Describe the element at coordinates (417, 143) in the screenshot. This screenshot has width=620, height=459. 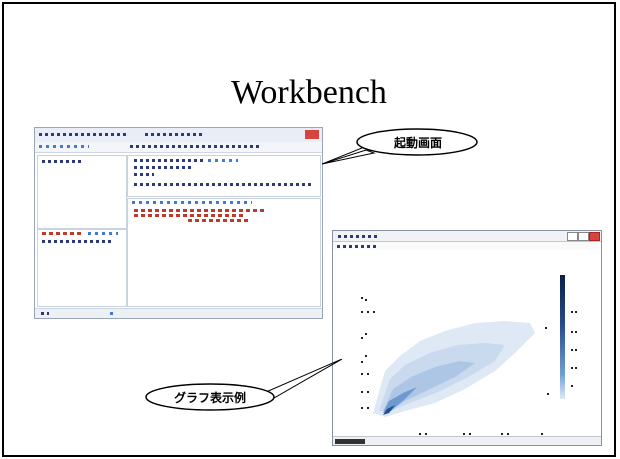
I see `startup-callout-label: 起動画面` at that location.